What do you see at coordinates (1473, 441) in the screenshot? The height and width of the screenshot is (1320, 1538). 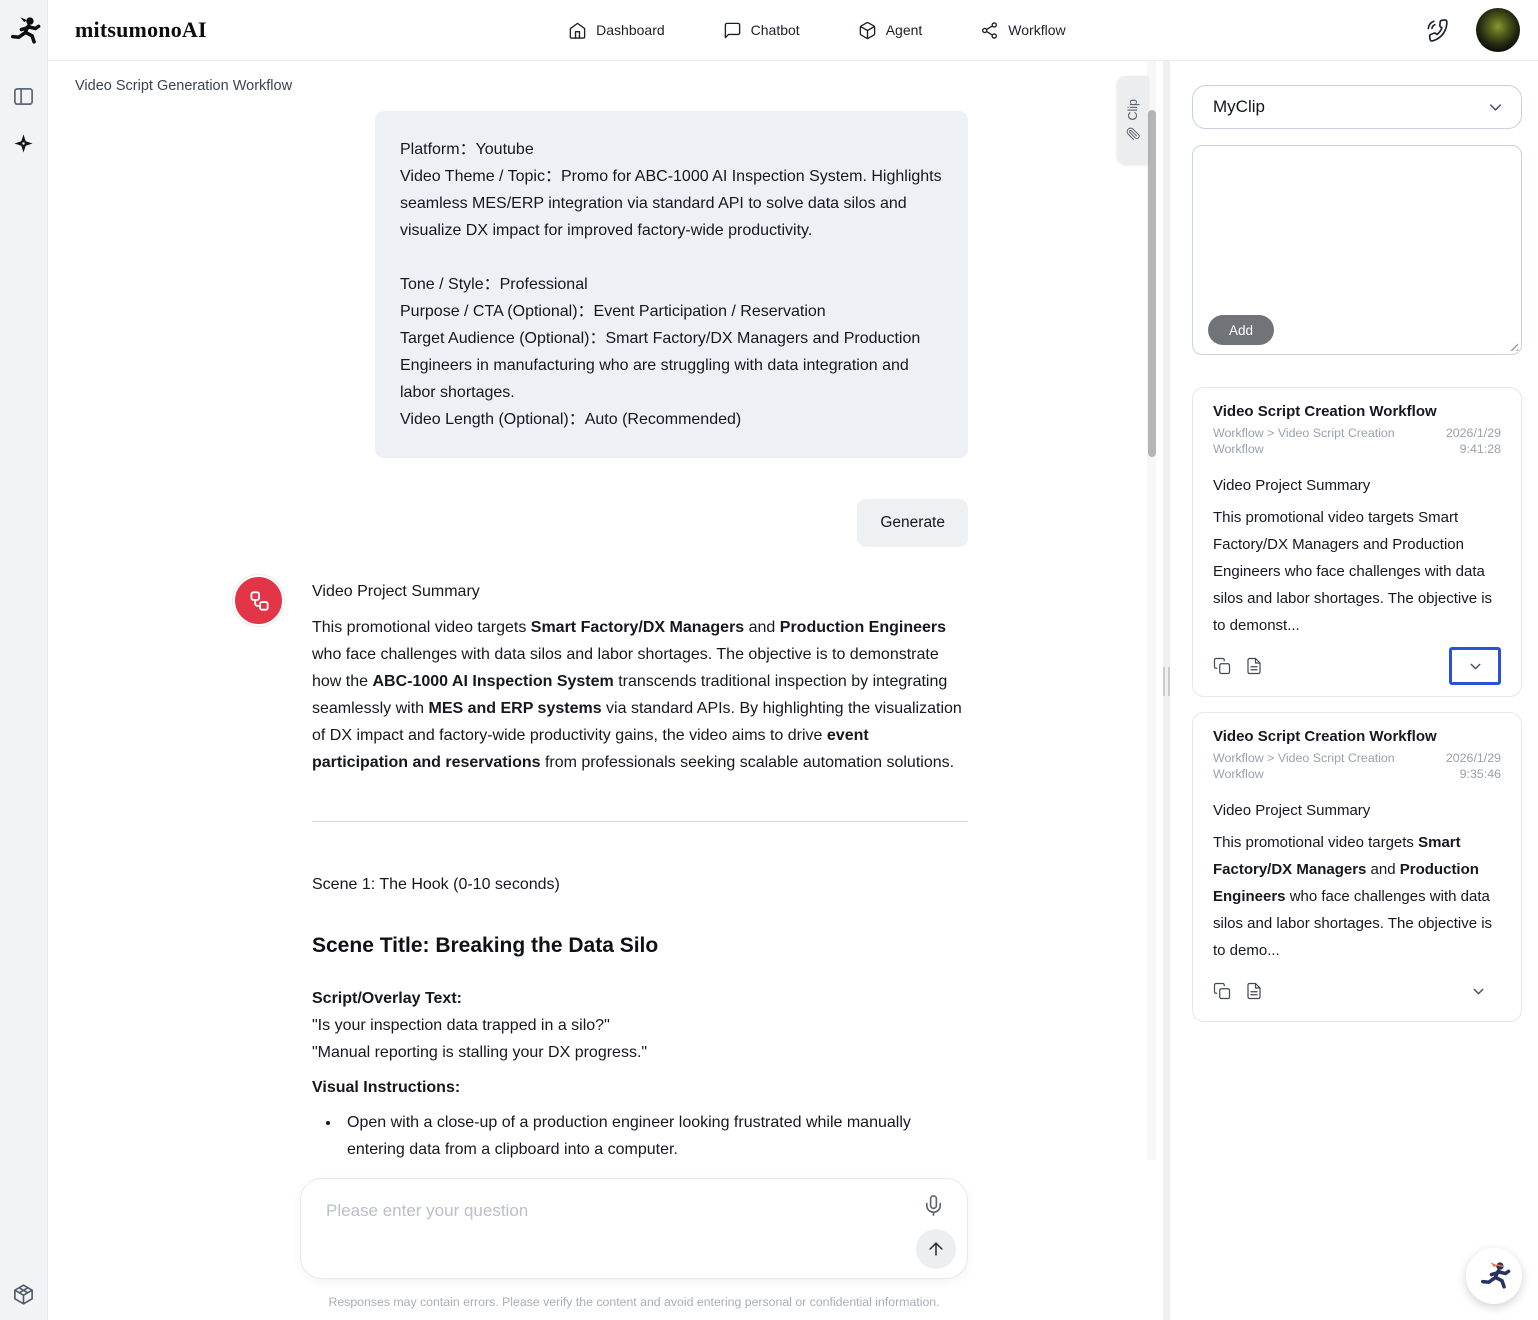 I see `card-datetime: 2026/1/29 9:41:28` at bounding box center [1473, 441].